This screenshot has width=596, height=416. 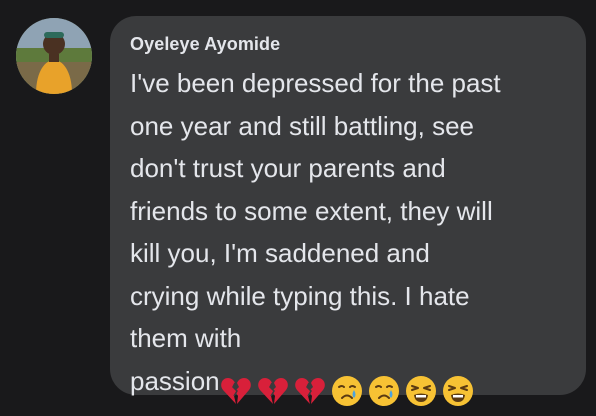 I want to click on comment-text-last-line: passion, so click(x=353, y=385).